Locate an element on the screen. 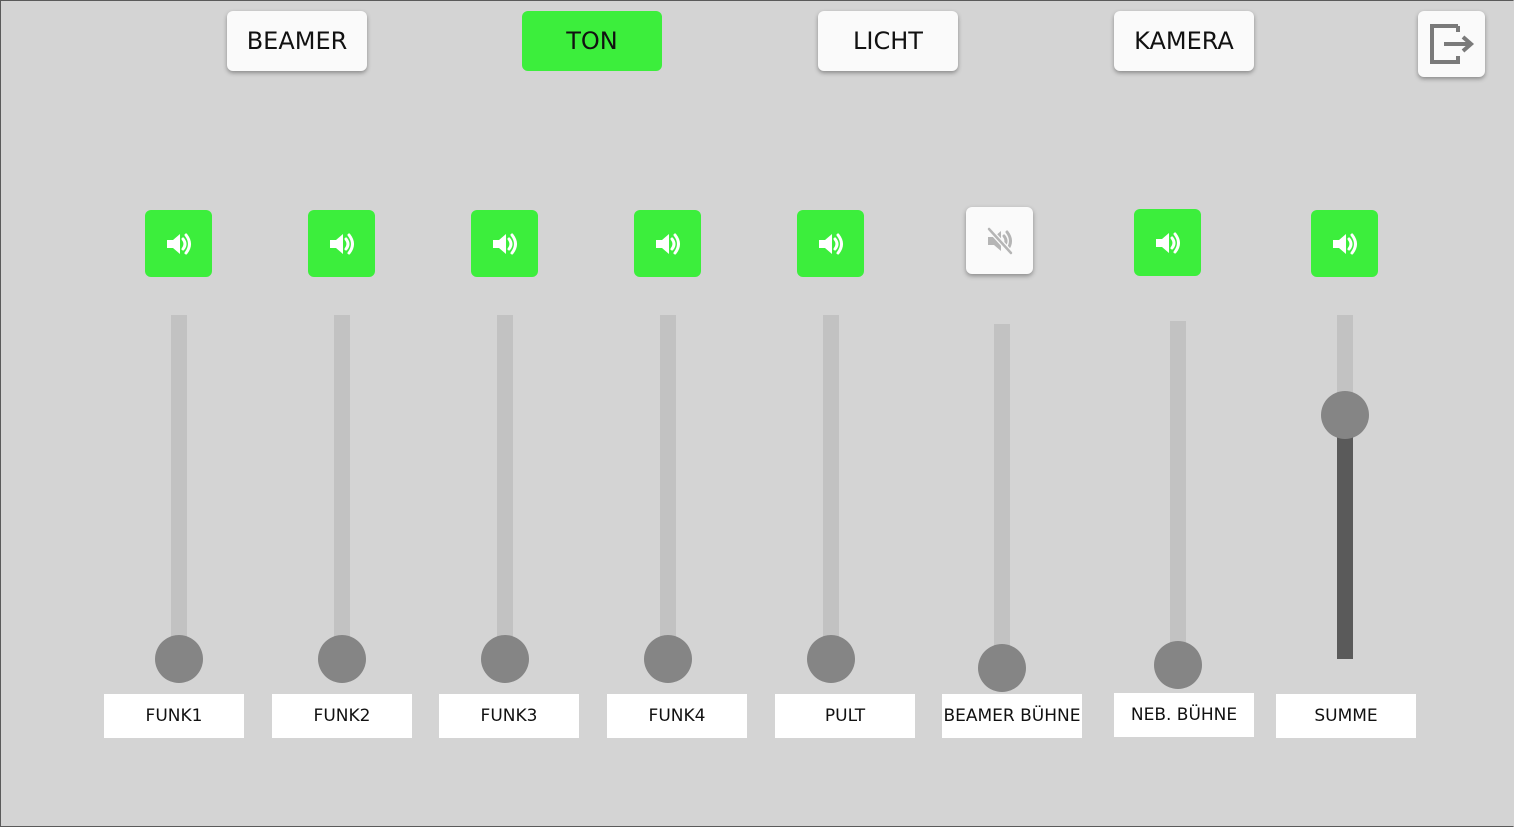  channel-label-funk3: FUNK3 is located at coordinates (509, 716).